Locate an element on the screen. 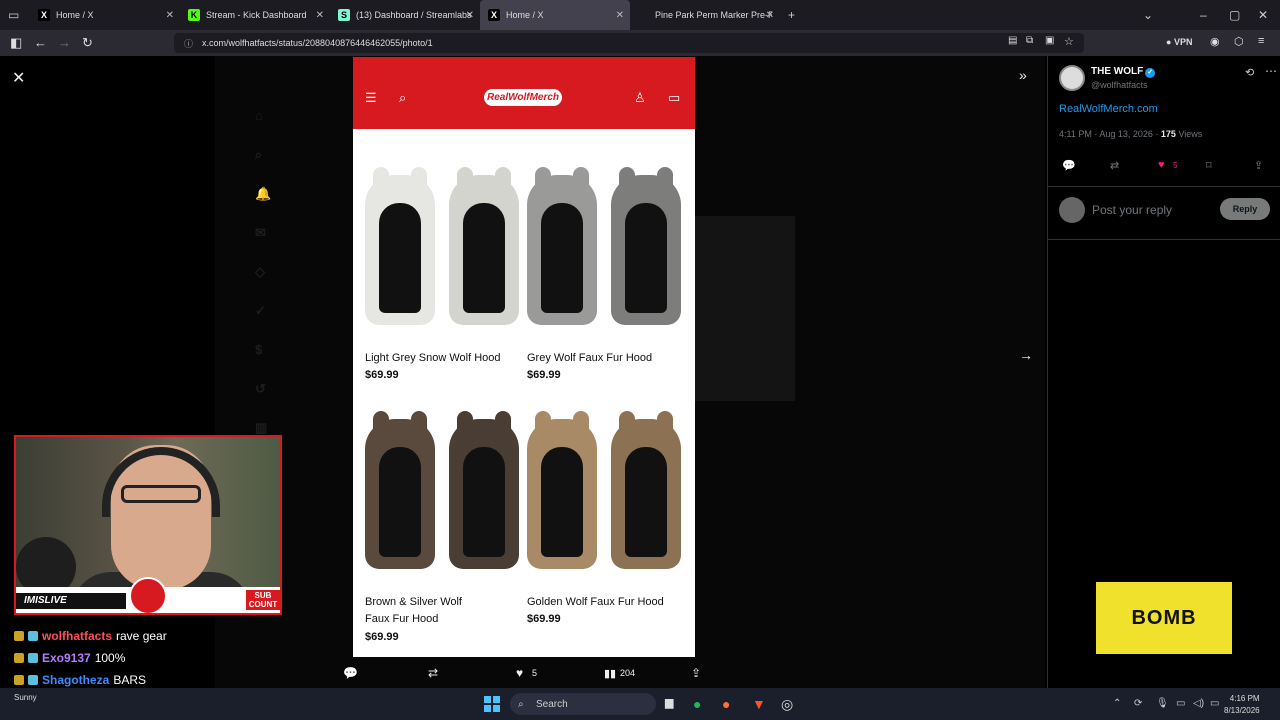 This screenshot has height=720, width=1280. tray-chevron-icon: ⌃ is located at coordinates (1117, 703).